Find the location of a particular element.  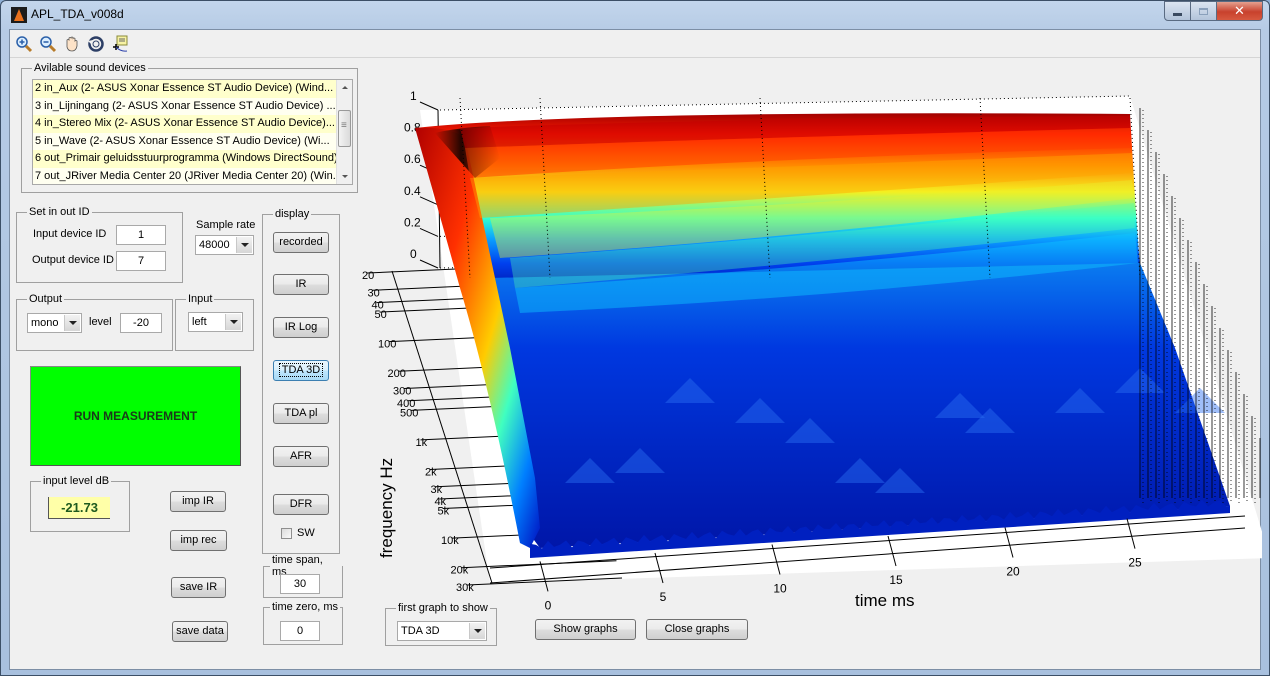

display-button-label: IR Log is located at coordinates (301, 327).